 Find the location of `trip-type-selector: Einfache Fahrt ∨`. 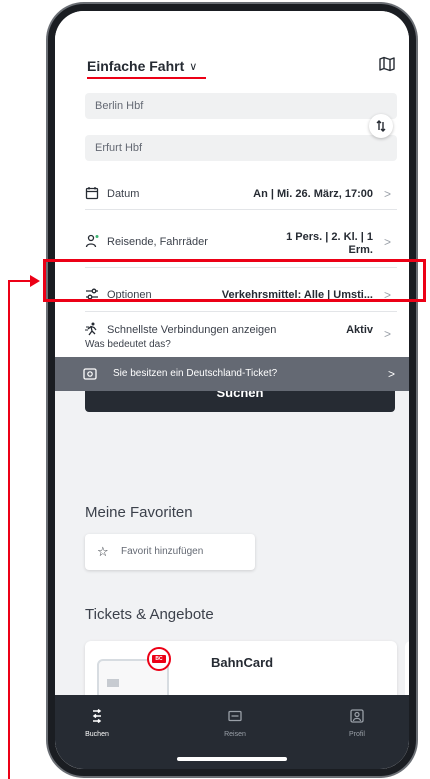

trip-type-selector: Einfache Fahrt ∨ is located at coordinates (142, 66).